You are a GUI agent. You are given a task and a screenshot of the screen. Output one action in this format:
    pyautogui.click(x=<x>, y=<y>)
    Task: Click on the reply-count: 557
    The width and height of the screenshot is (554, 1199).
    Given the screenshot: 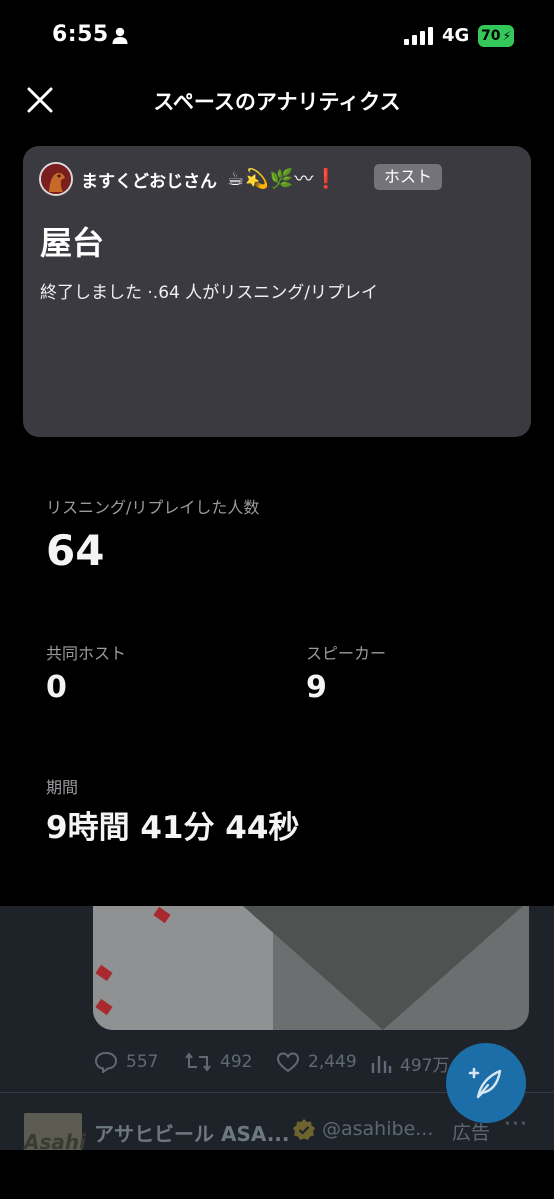 What is the action you would take?
    pyautogui.click(x=142, y=1062)
    